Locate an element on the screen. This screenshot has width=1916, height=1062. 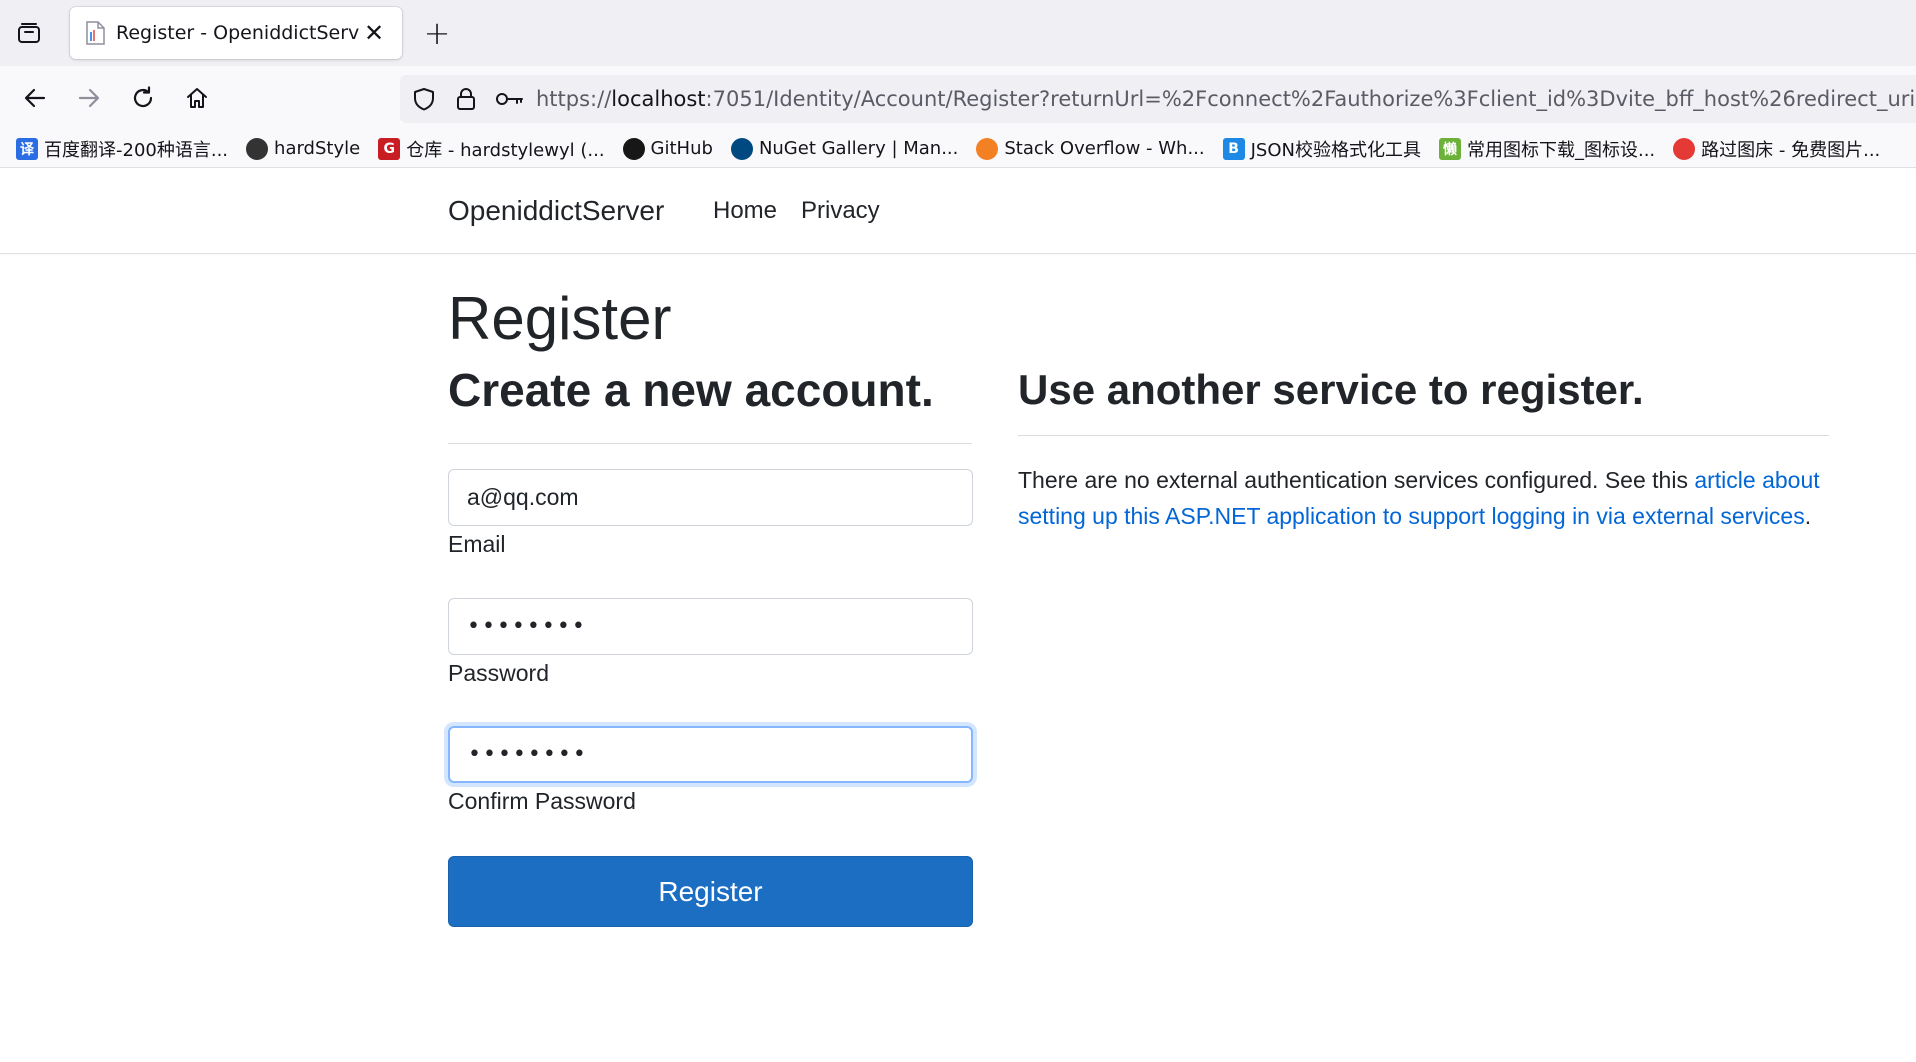
site-navbar: OpeniddictServer Home Privacy is located at coordinates (958, 211).